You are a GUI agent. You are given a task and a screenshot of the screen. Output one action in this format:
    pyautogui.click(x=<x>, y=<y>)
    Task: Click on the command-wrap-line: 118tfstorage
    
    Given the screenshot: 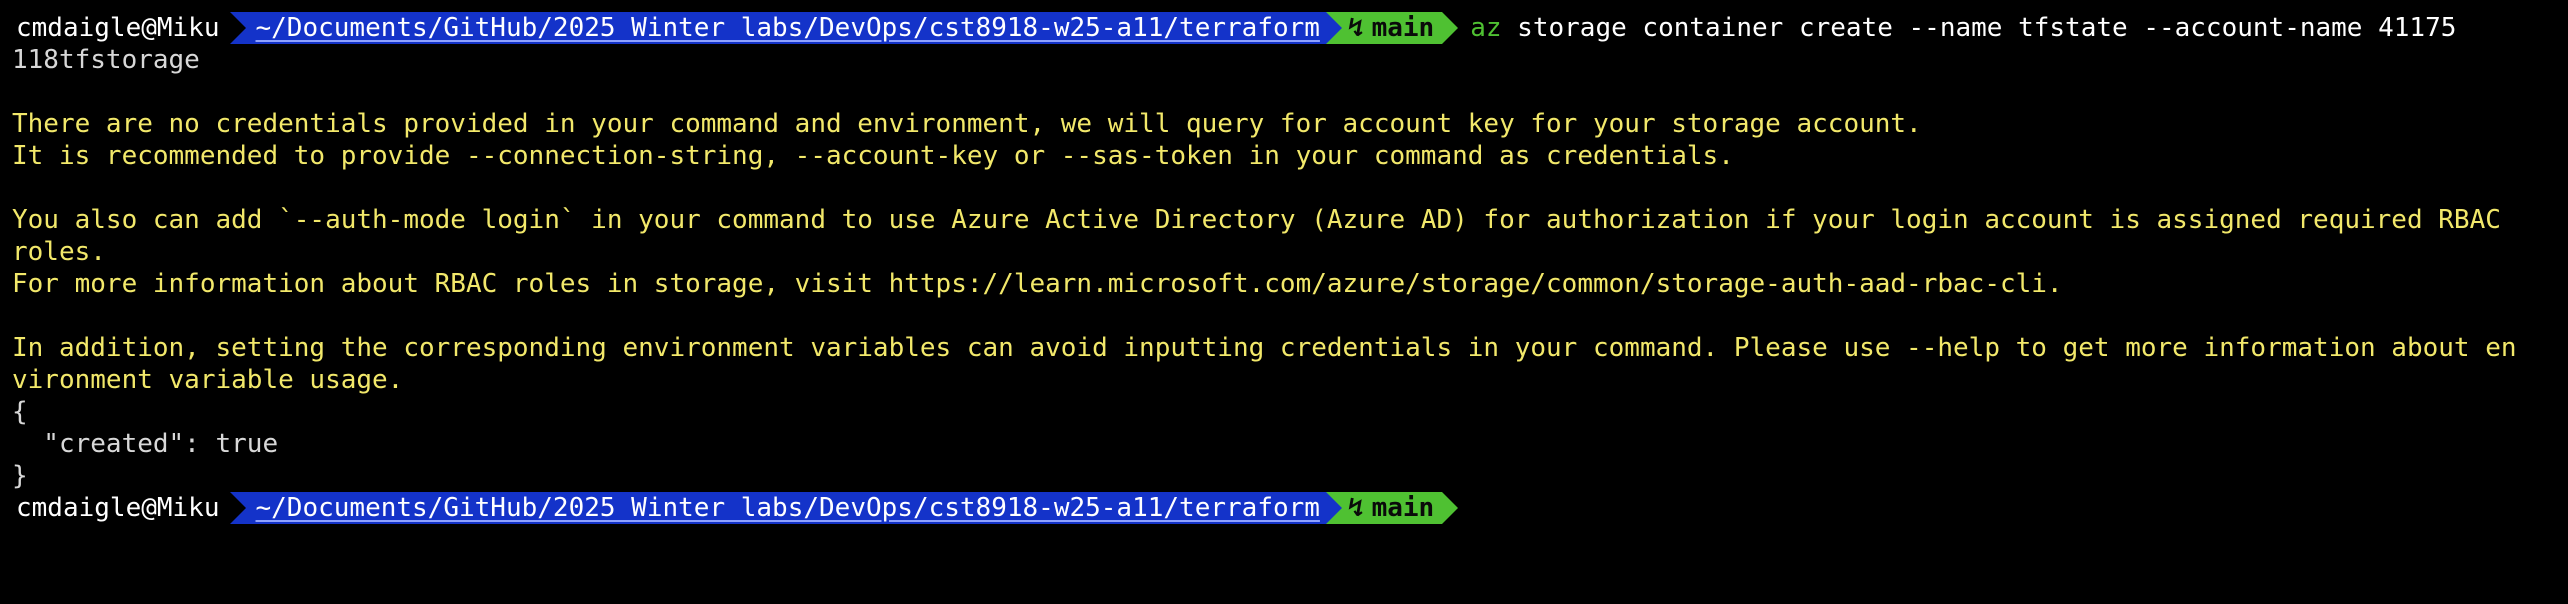 What is the action you would take?
    pyautogui.click(x=106, y=60)
    